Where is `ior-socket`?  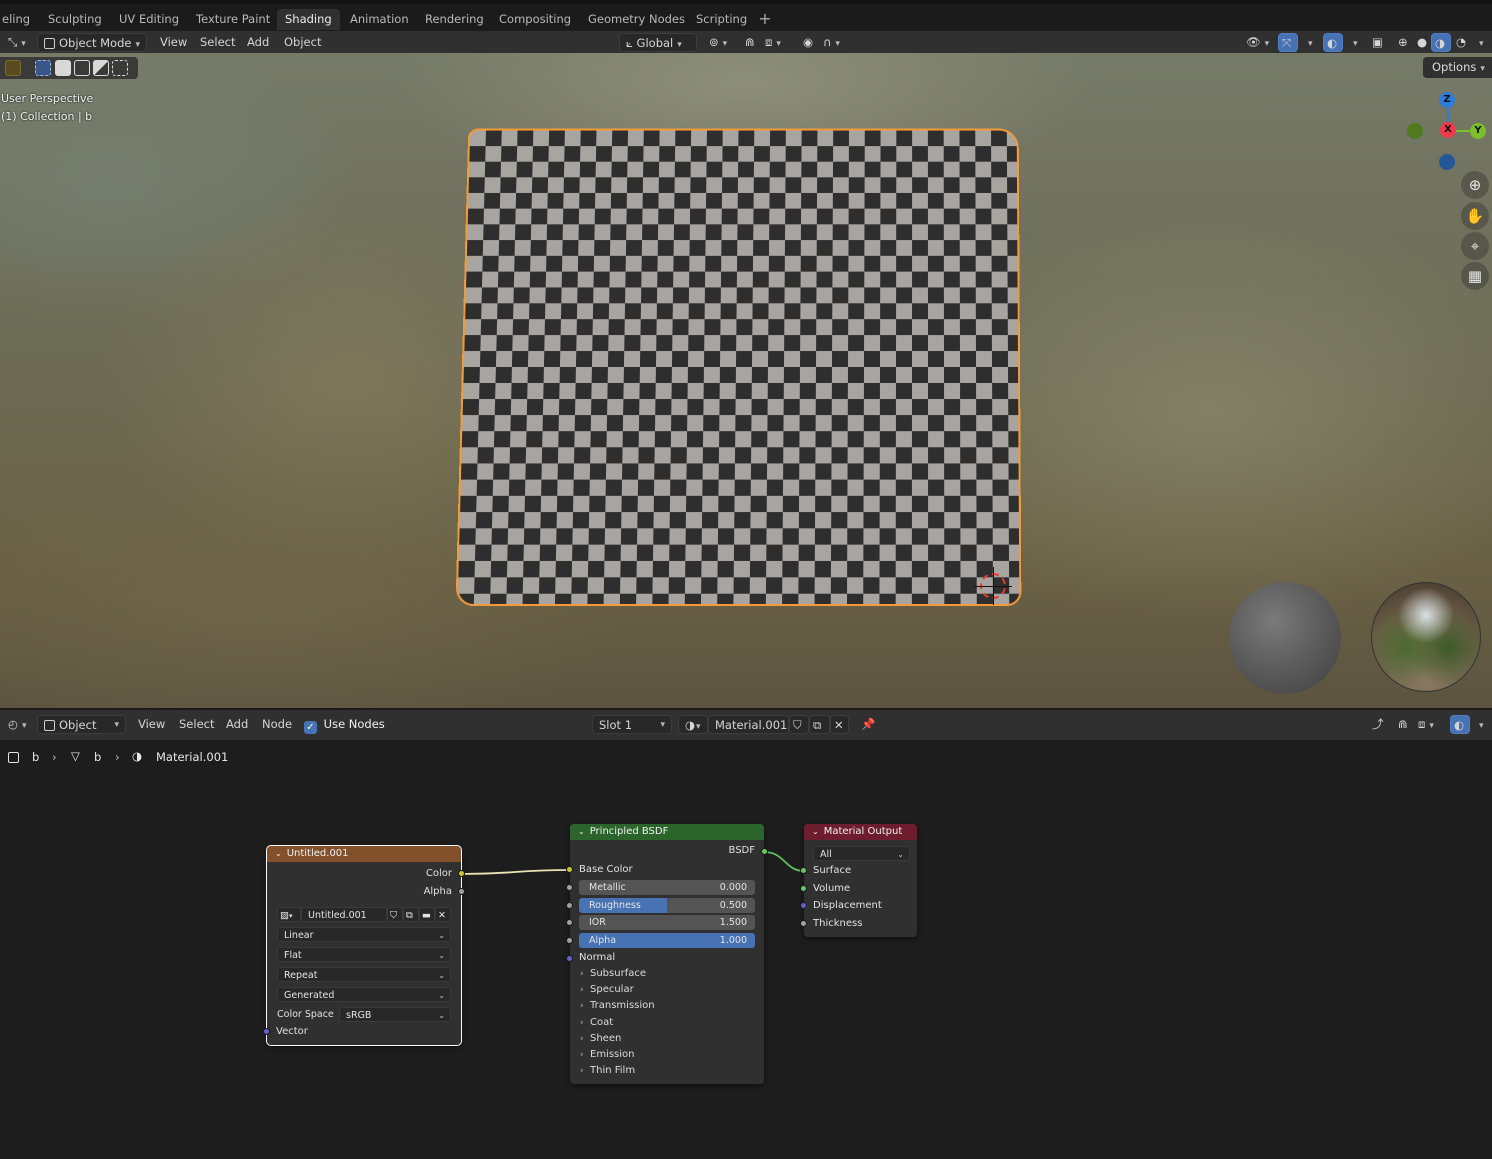 ior-socket is located at coordinates (569, 922).